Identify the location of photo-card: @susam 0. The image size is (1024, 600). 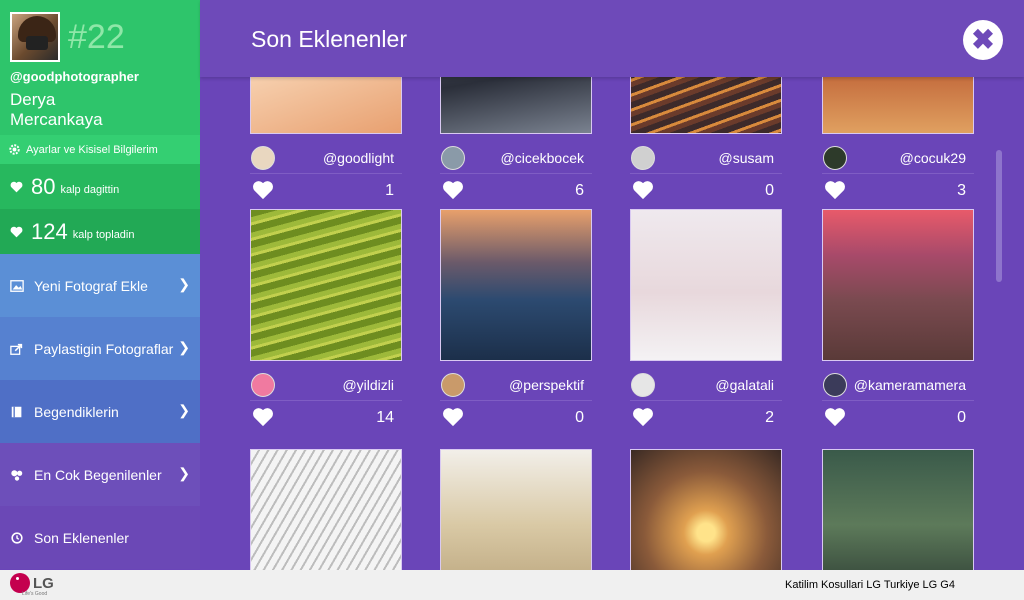
(706, 138).